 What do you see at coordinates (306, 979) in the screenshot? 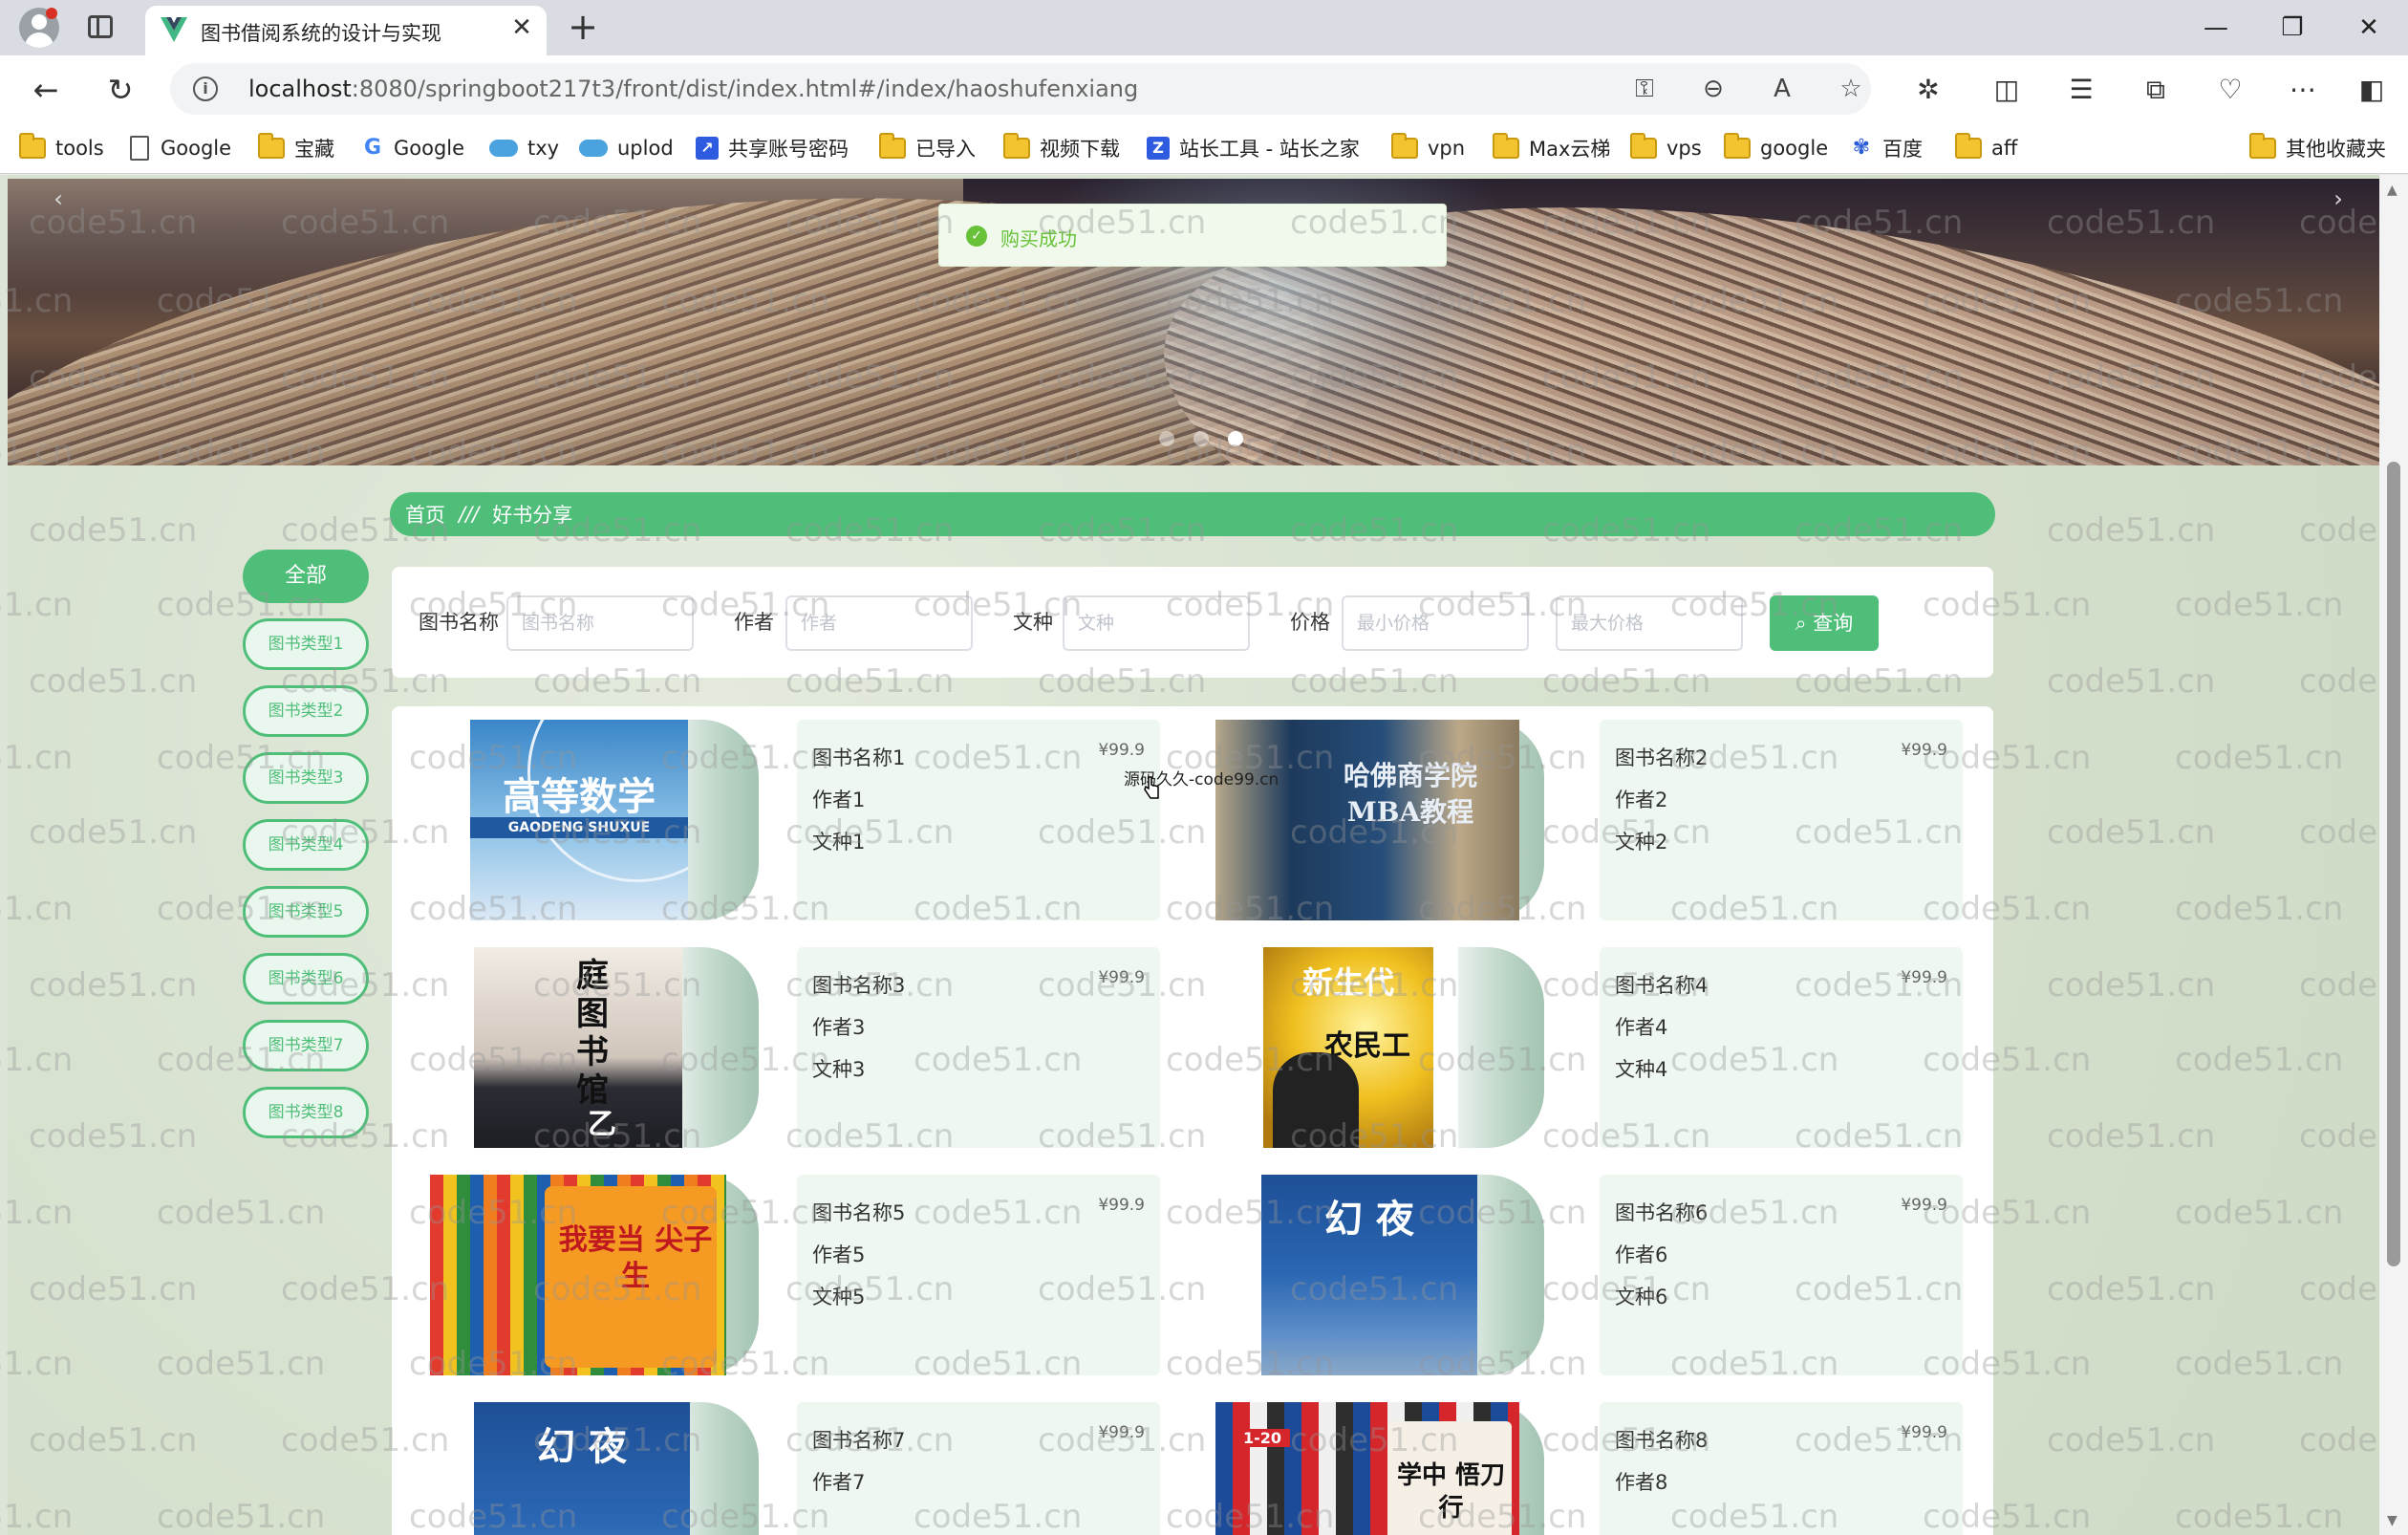
I see `category-button: 图书类型6` at bounding box center [306, 979].